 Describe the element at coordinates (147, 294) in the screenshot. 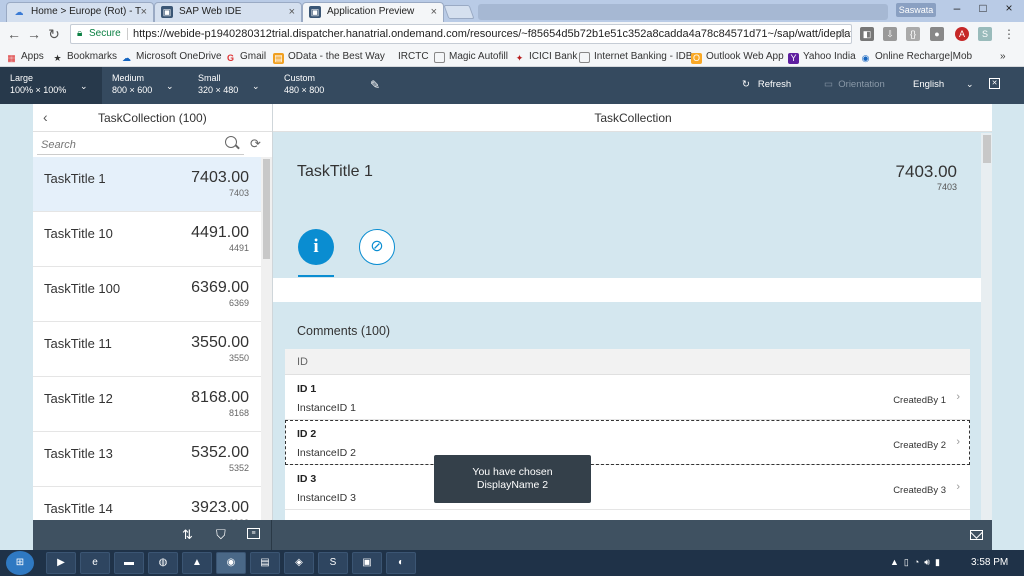

I see `list-item: TaskTitle 100 6369.00 6369` at that location.